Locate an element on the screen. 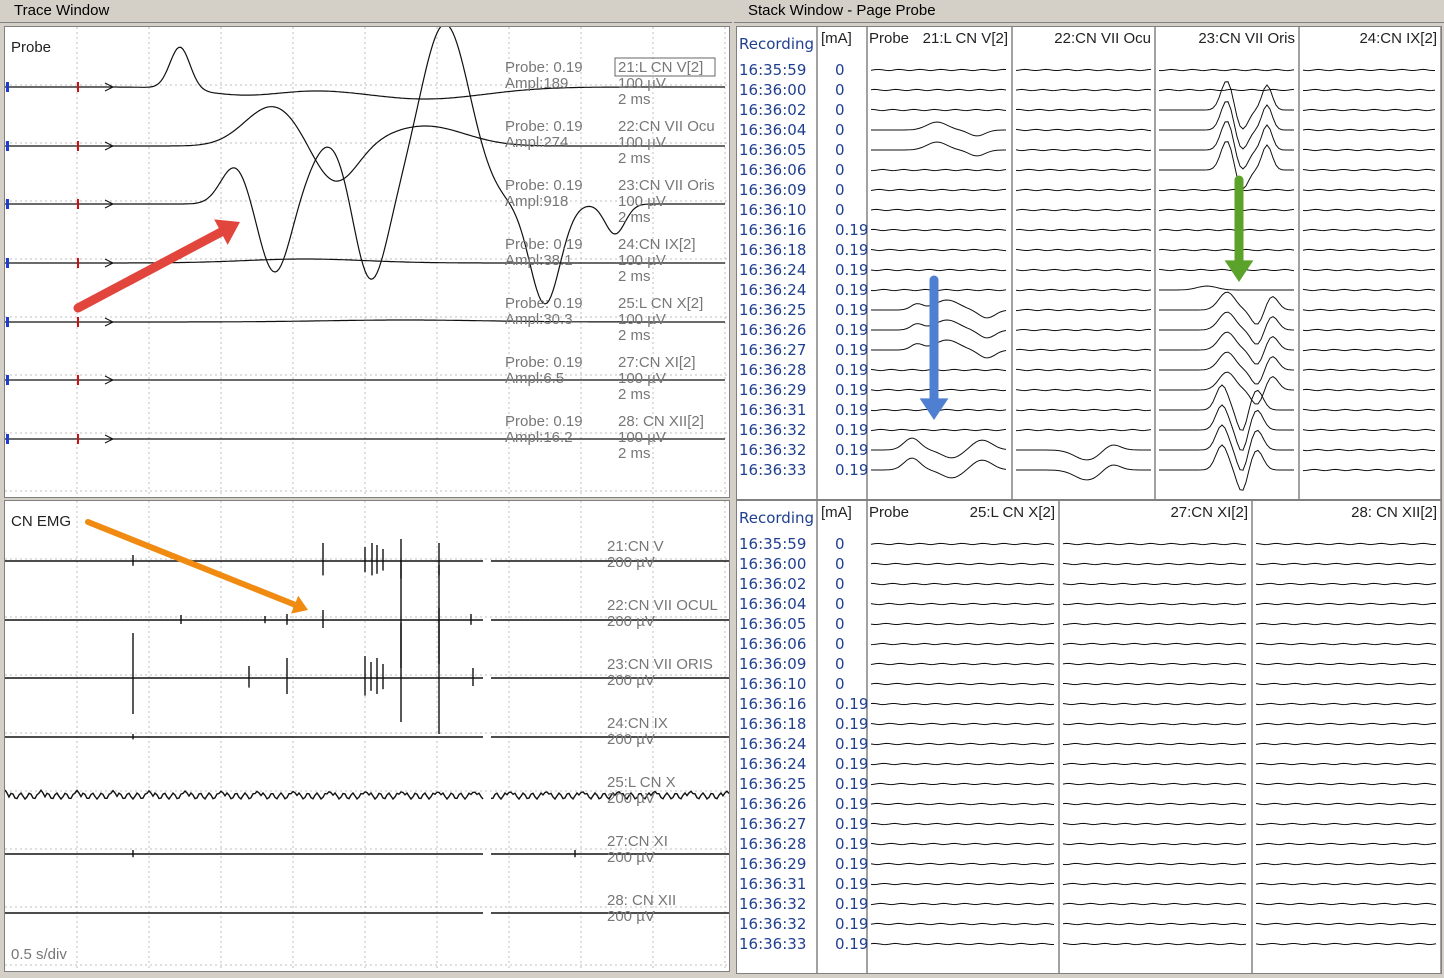  probe-amplitude: Ampl:6.5 is located at coordinates (534, 378).